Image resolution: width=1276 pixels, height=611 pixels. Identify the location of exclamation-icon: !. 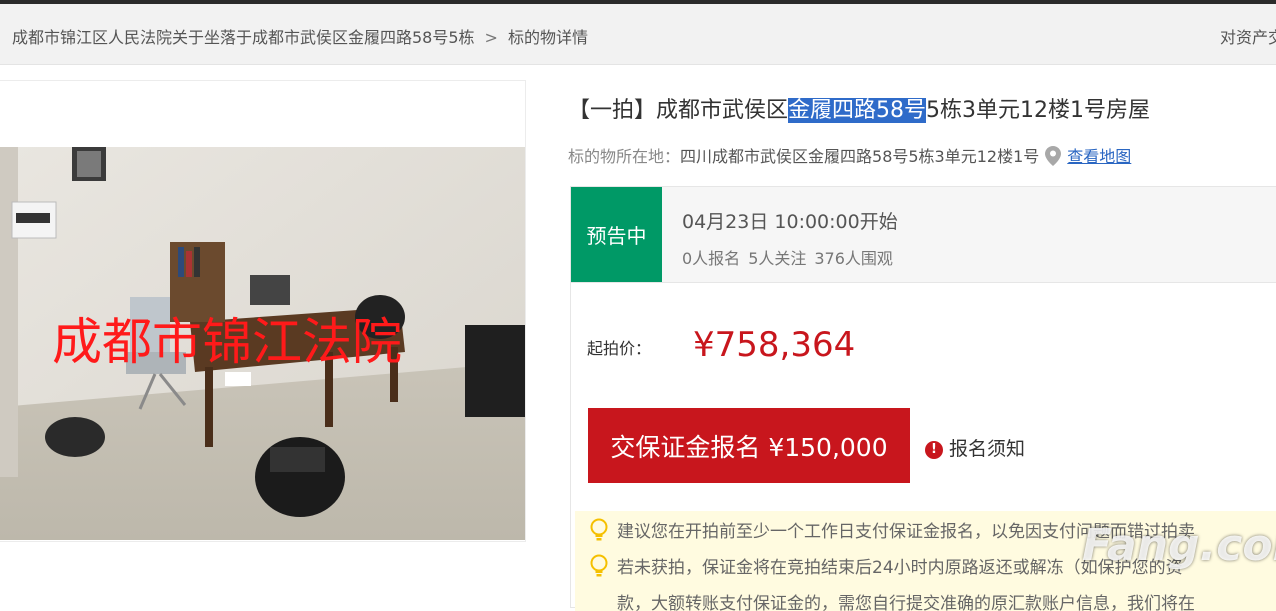
(934, 450).